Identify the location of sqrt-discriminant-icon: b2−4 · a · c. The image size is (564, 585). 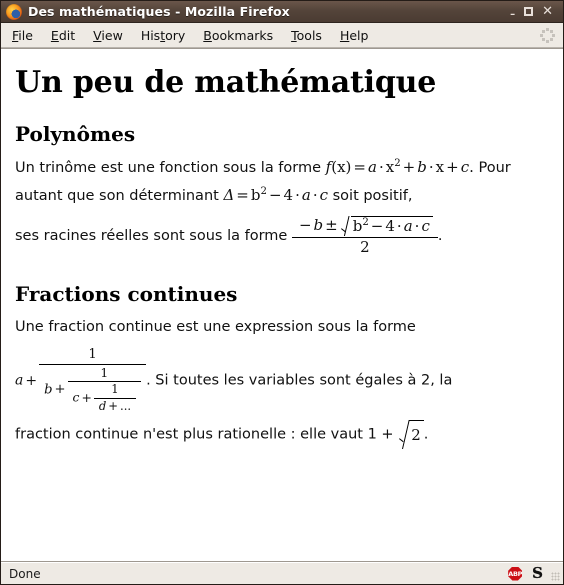
(386, 226).